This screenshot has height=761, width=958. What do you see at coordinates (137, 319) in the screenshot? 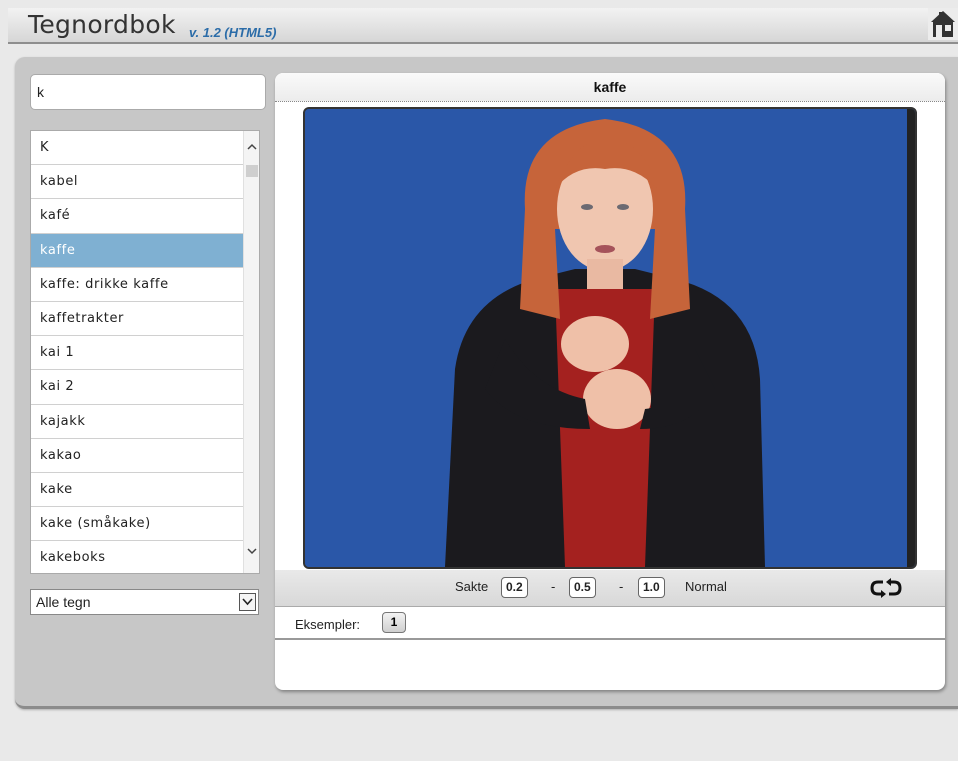
I see `list-item: kaffetrakter` at bounding box center [137, 319].